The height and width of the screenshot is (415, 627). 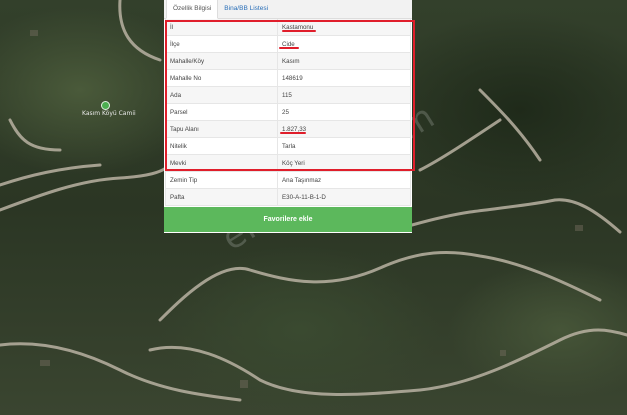 What do you see at coordinates (344, 61) in the screenshot?
I see `row-value: Kasım` at bounding box center [344, 61].